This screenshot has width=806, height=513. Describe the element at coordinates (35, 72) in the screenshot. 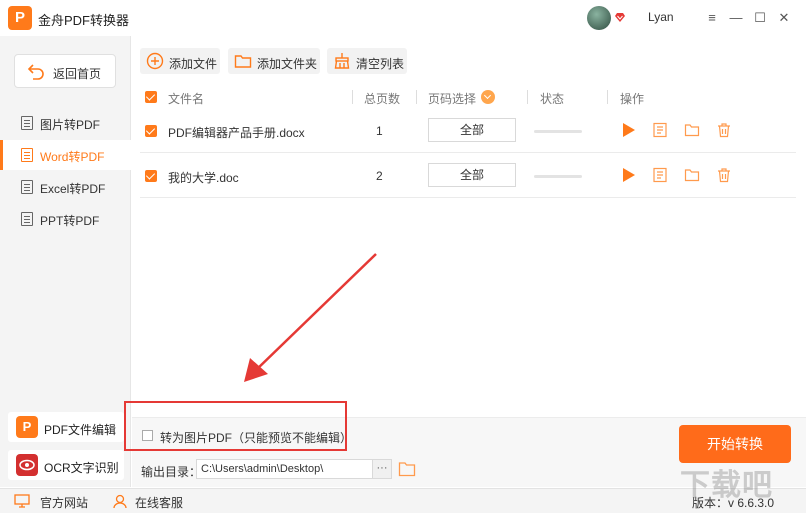

I see `back-arrow-icon` at that location.